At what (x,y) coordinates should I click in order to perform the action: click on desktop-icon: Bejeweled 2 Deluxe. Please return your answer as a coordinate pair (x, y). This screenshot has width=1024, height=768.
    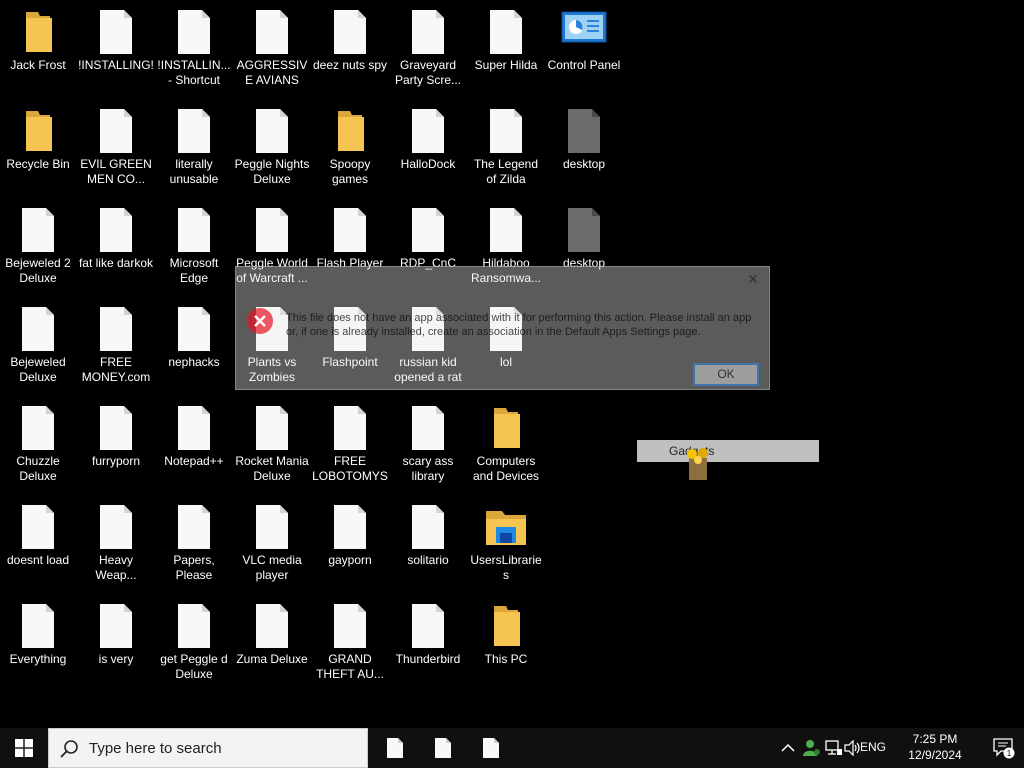
    Looking at the image, I should click on (38, 250).